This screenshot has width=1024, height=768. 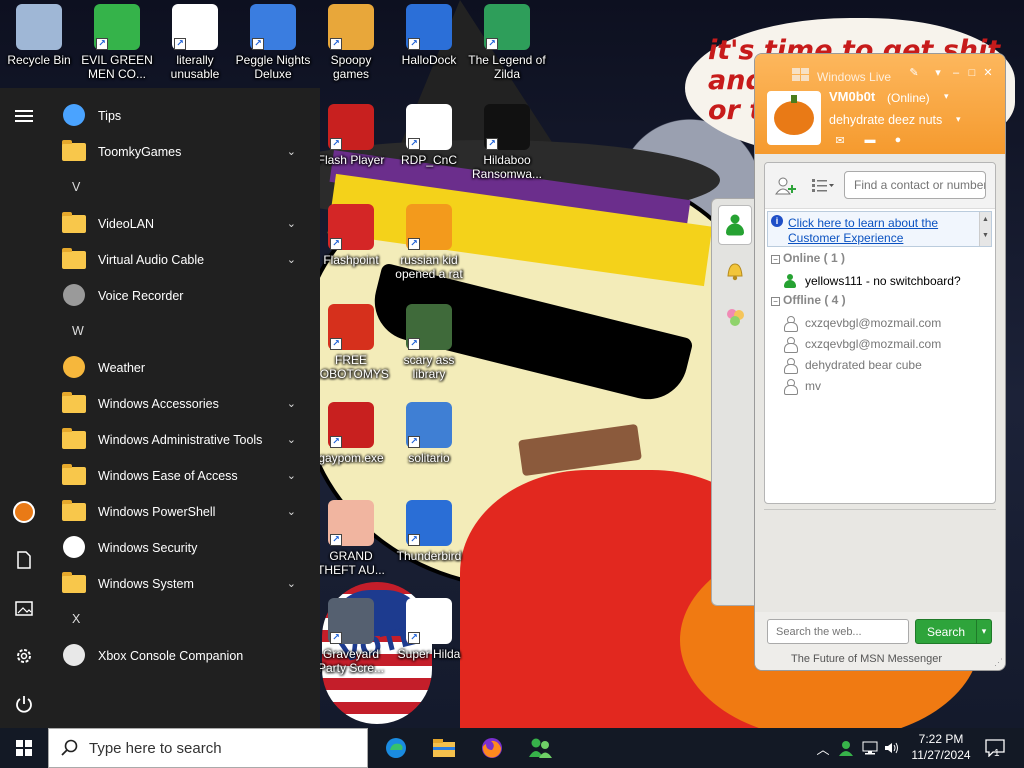 What do you see at coordinates (870, 748) in the screenshot?
I see `network-icon` at bounding box center [870, 748].